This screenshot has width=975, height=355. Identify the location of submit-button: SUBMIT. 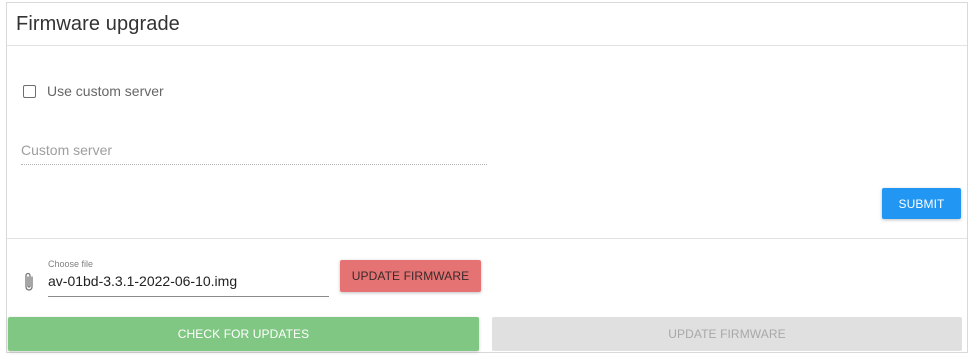
(921, 203).